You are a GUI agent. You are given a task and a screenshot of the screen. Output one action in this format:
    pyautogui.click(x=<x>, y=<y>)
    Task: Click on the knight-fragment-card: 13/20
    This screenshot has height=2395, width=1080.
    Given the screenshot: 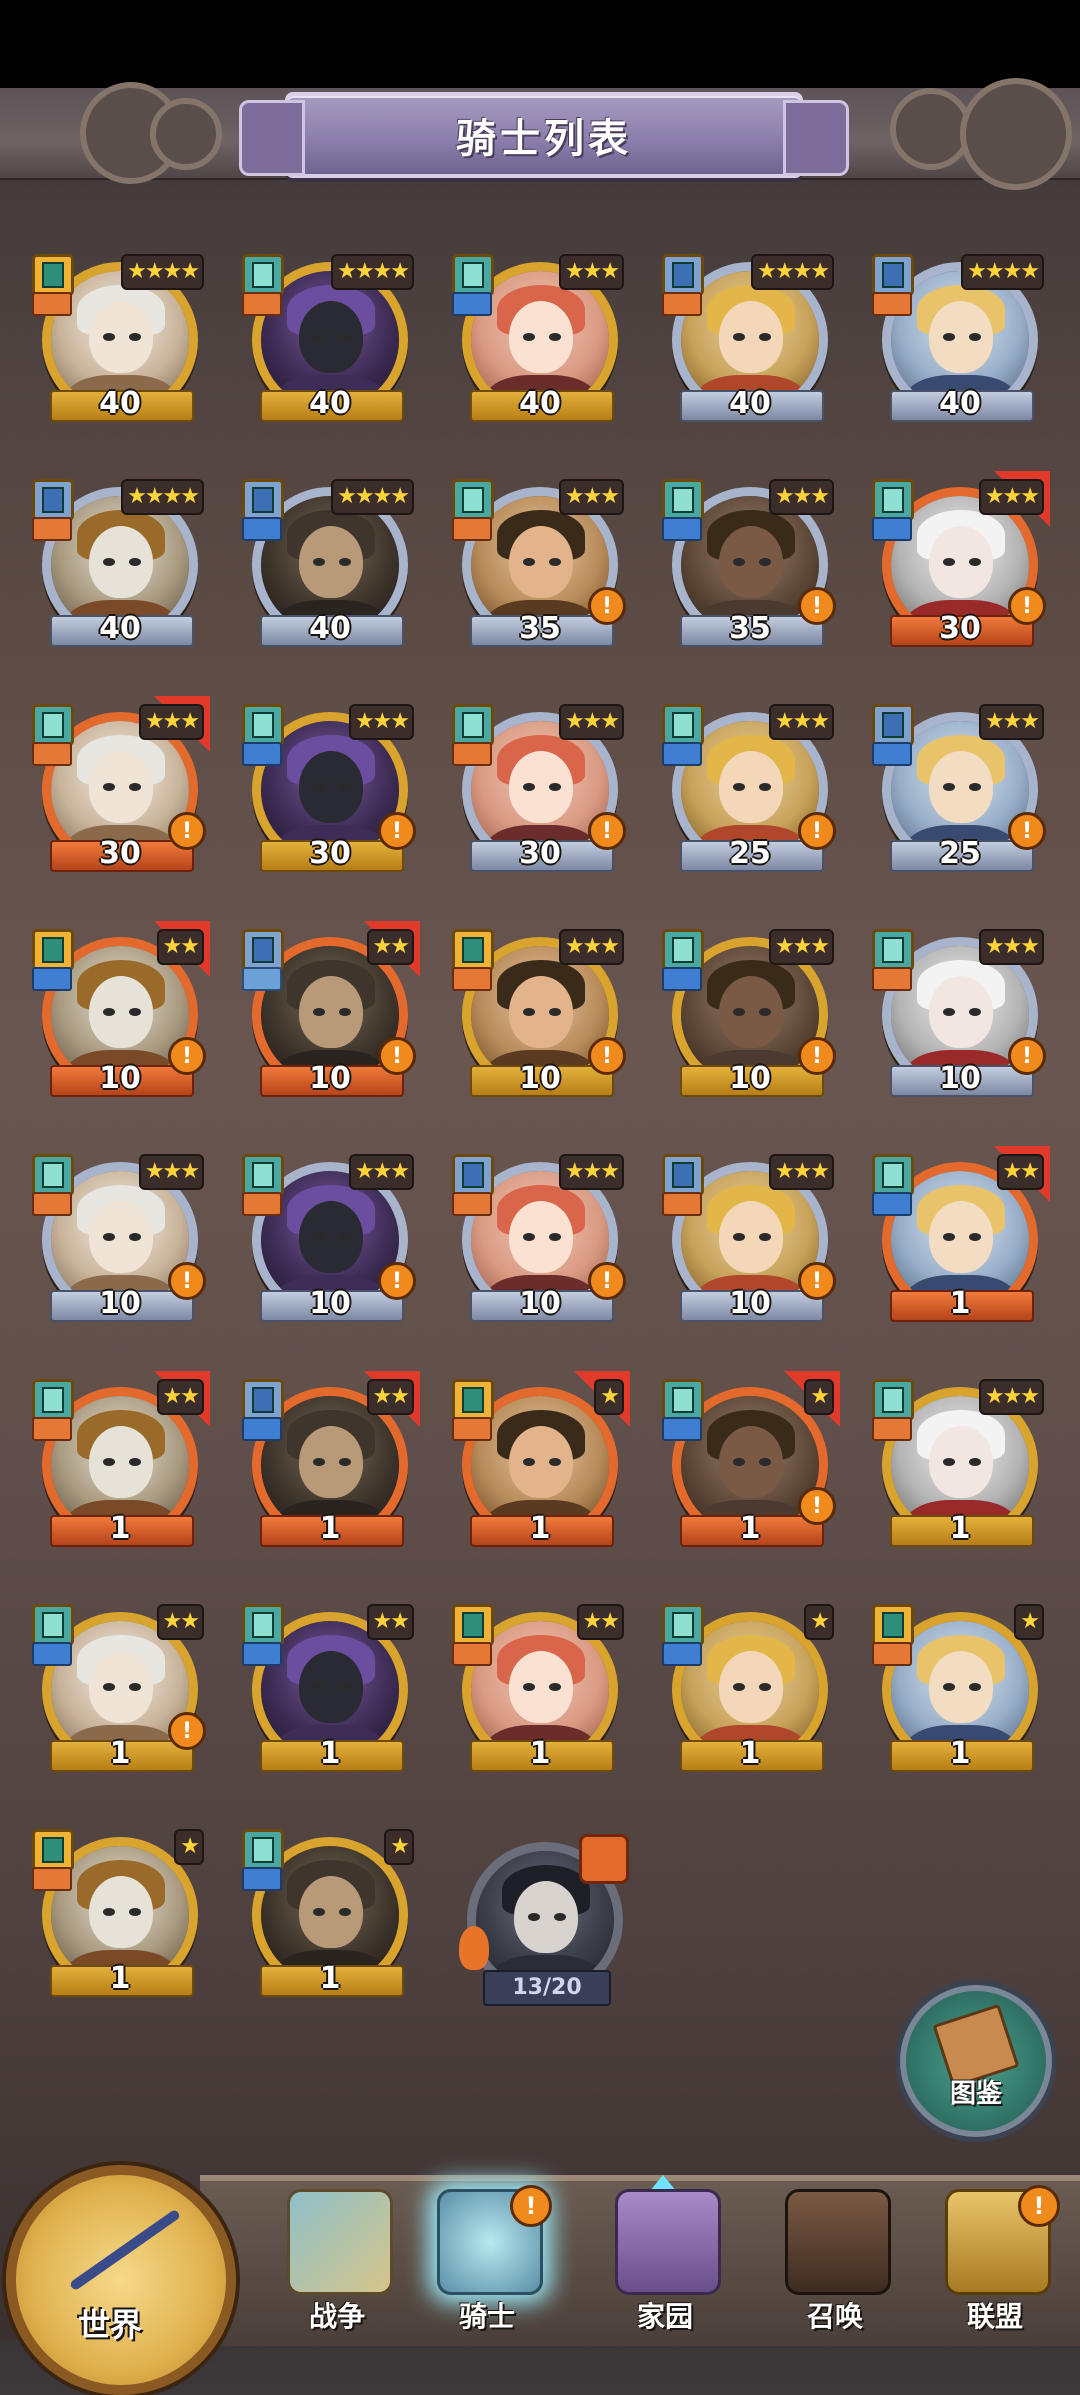 What is the action you would take?
    pyautogui.click(x=545, y=1920)
    